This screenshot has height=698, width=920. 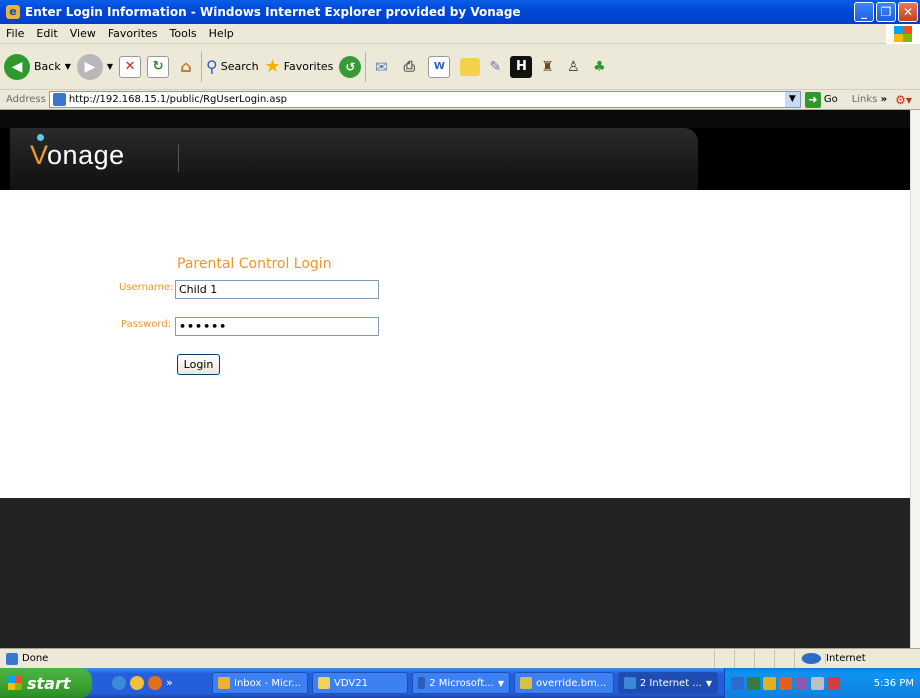 What do you see at coordinates (17, 66) in the screenshot?
I see `back-arrow-icon: ◀` at bounding box center [17, 66].